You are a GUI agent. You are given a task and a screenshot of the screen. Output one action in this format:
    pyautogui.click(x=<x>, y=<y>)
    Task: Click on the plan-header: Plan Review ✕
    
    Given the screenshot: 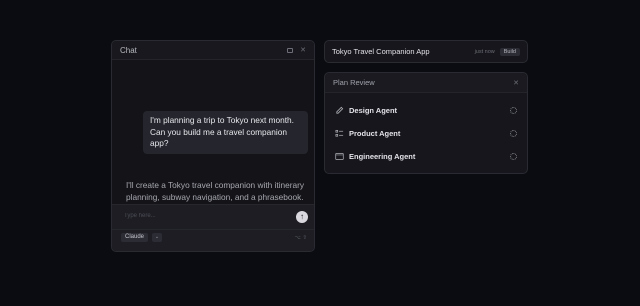 What is the action you would take?
    pyautogui.click(x=426, y=83)
    